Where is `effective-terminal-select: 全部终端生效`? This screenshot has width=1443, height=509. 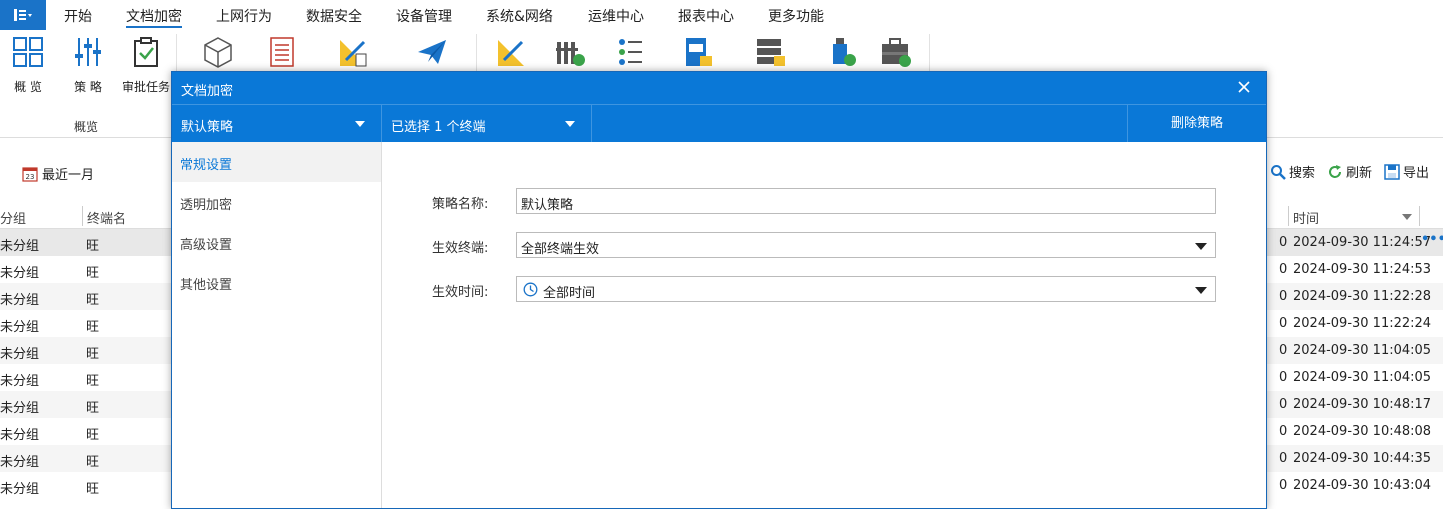
effective-terminal-select: 全部终端生效 is located at coordinates (866, 245).